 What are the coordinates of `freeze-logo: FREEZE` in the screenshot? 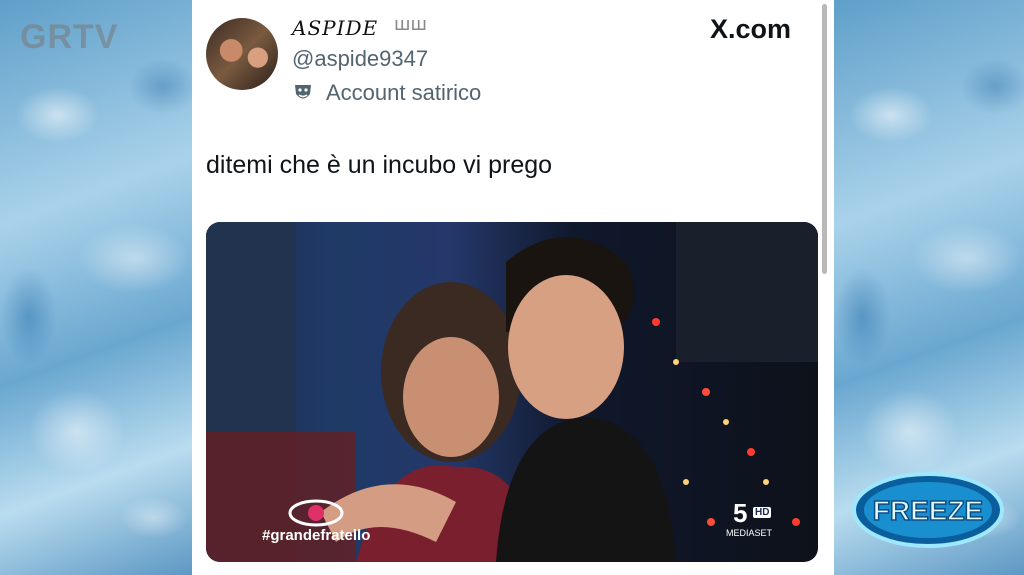 It's located at (928, 510).